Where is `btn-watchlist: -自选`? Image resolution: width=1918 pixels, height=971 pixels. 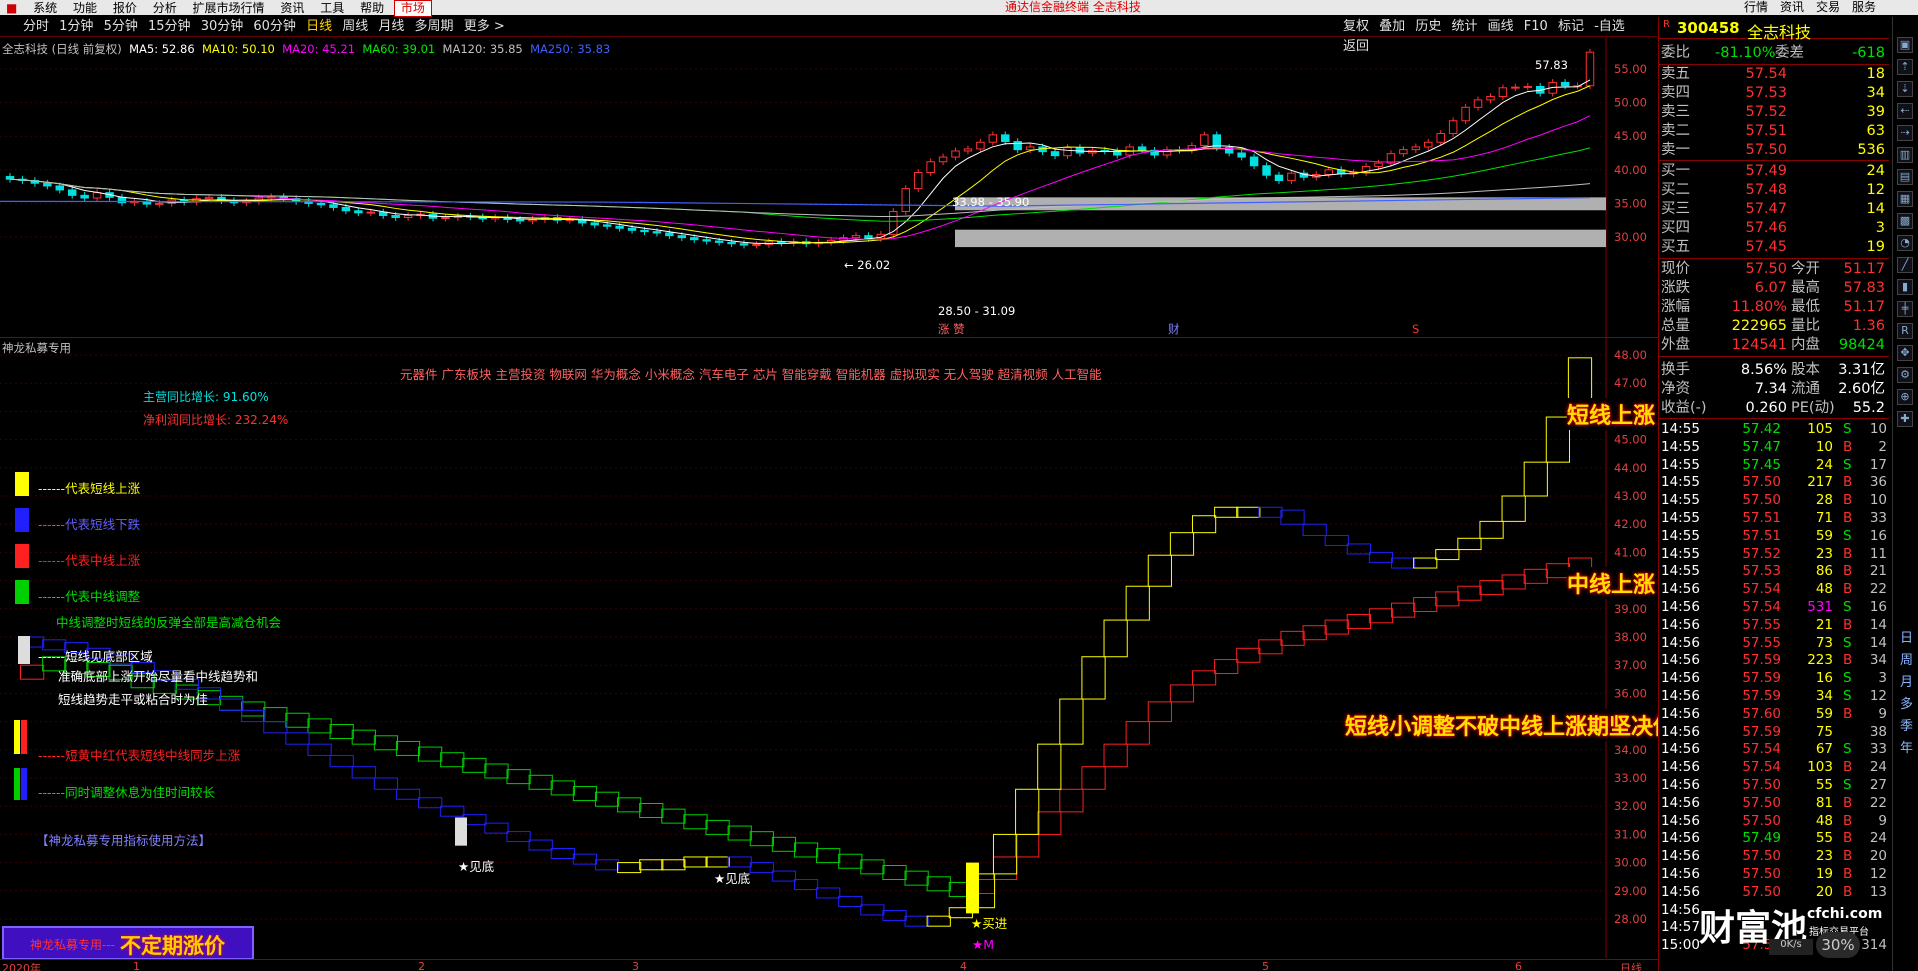 btn-watchlist: -自选 is located at coordinates (1609, 27).